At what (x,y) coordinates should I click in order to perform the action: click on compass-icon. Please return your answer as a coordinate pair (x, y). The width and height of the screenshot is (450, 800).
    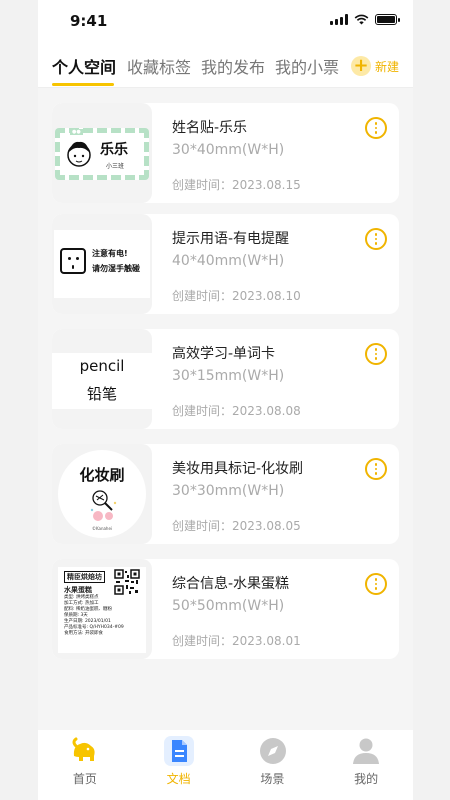
    Looking at the image, I should click on (272, 751).